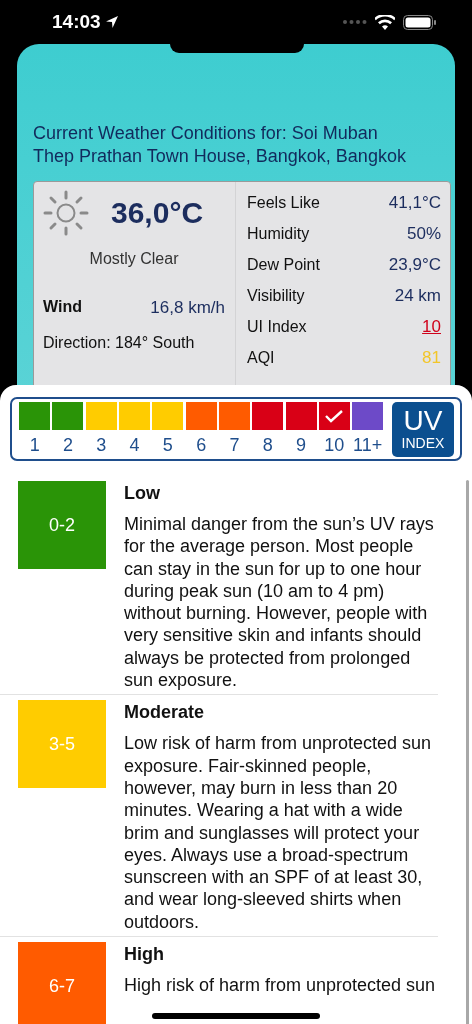 Image resolution: width=472 pixels, height=1024 pixels. Describe the element at coordinates (67, 445) in the screenshot. I see `uv-level-number: 2` at that location.